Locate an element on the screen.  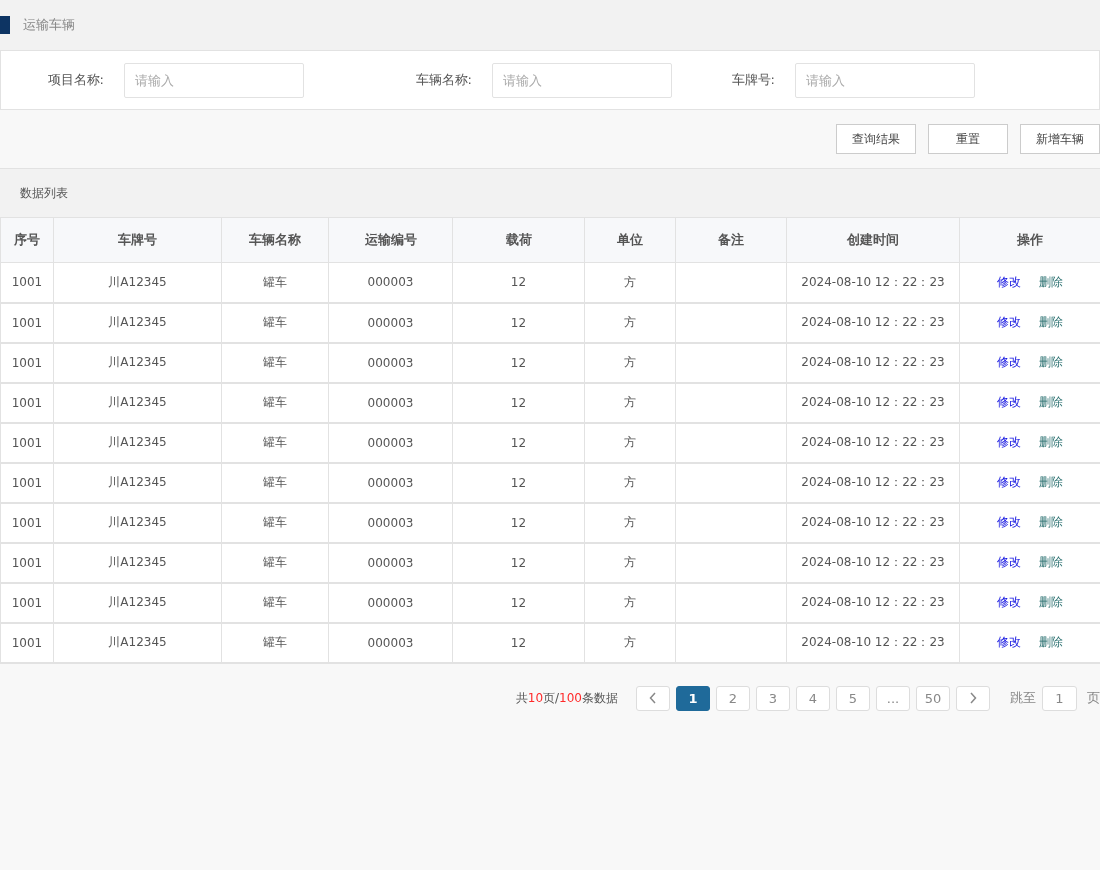
next-page-button is located at coordinates (973, 698).